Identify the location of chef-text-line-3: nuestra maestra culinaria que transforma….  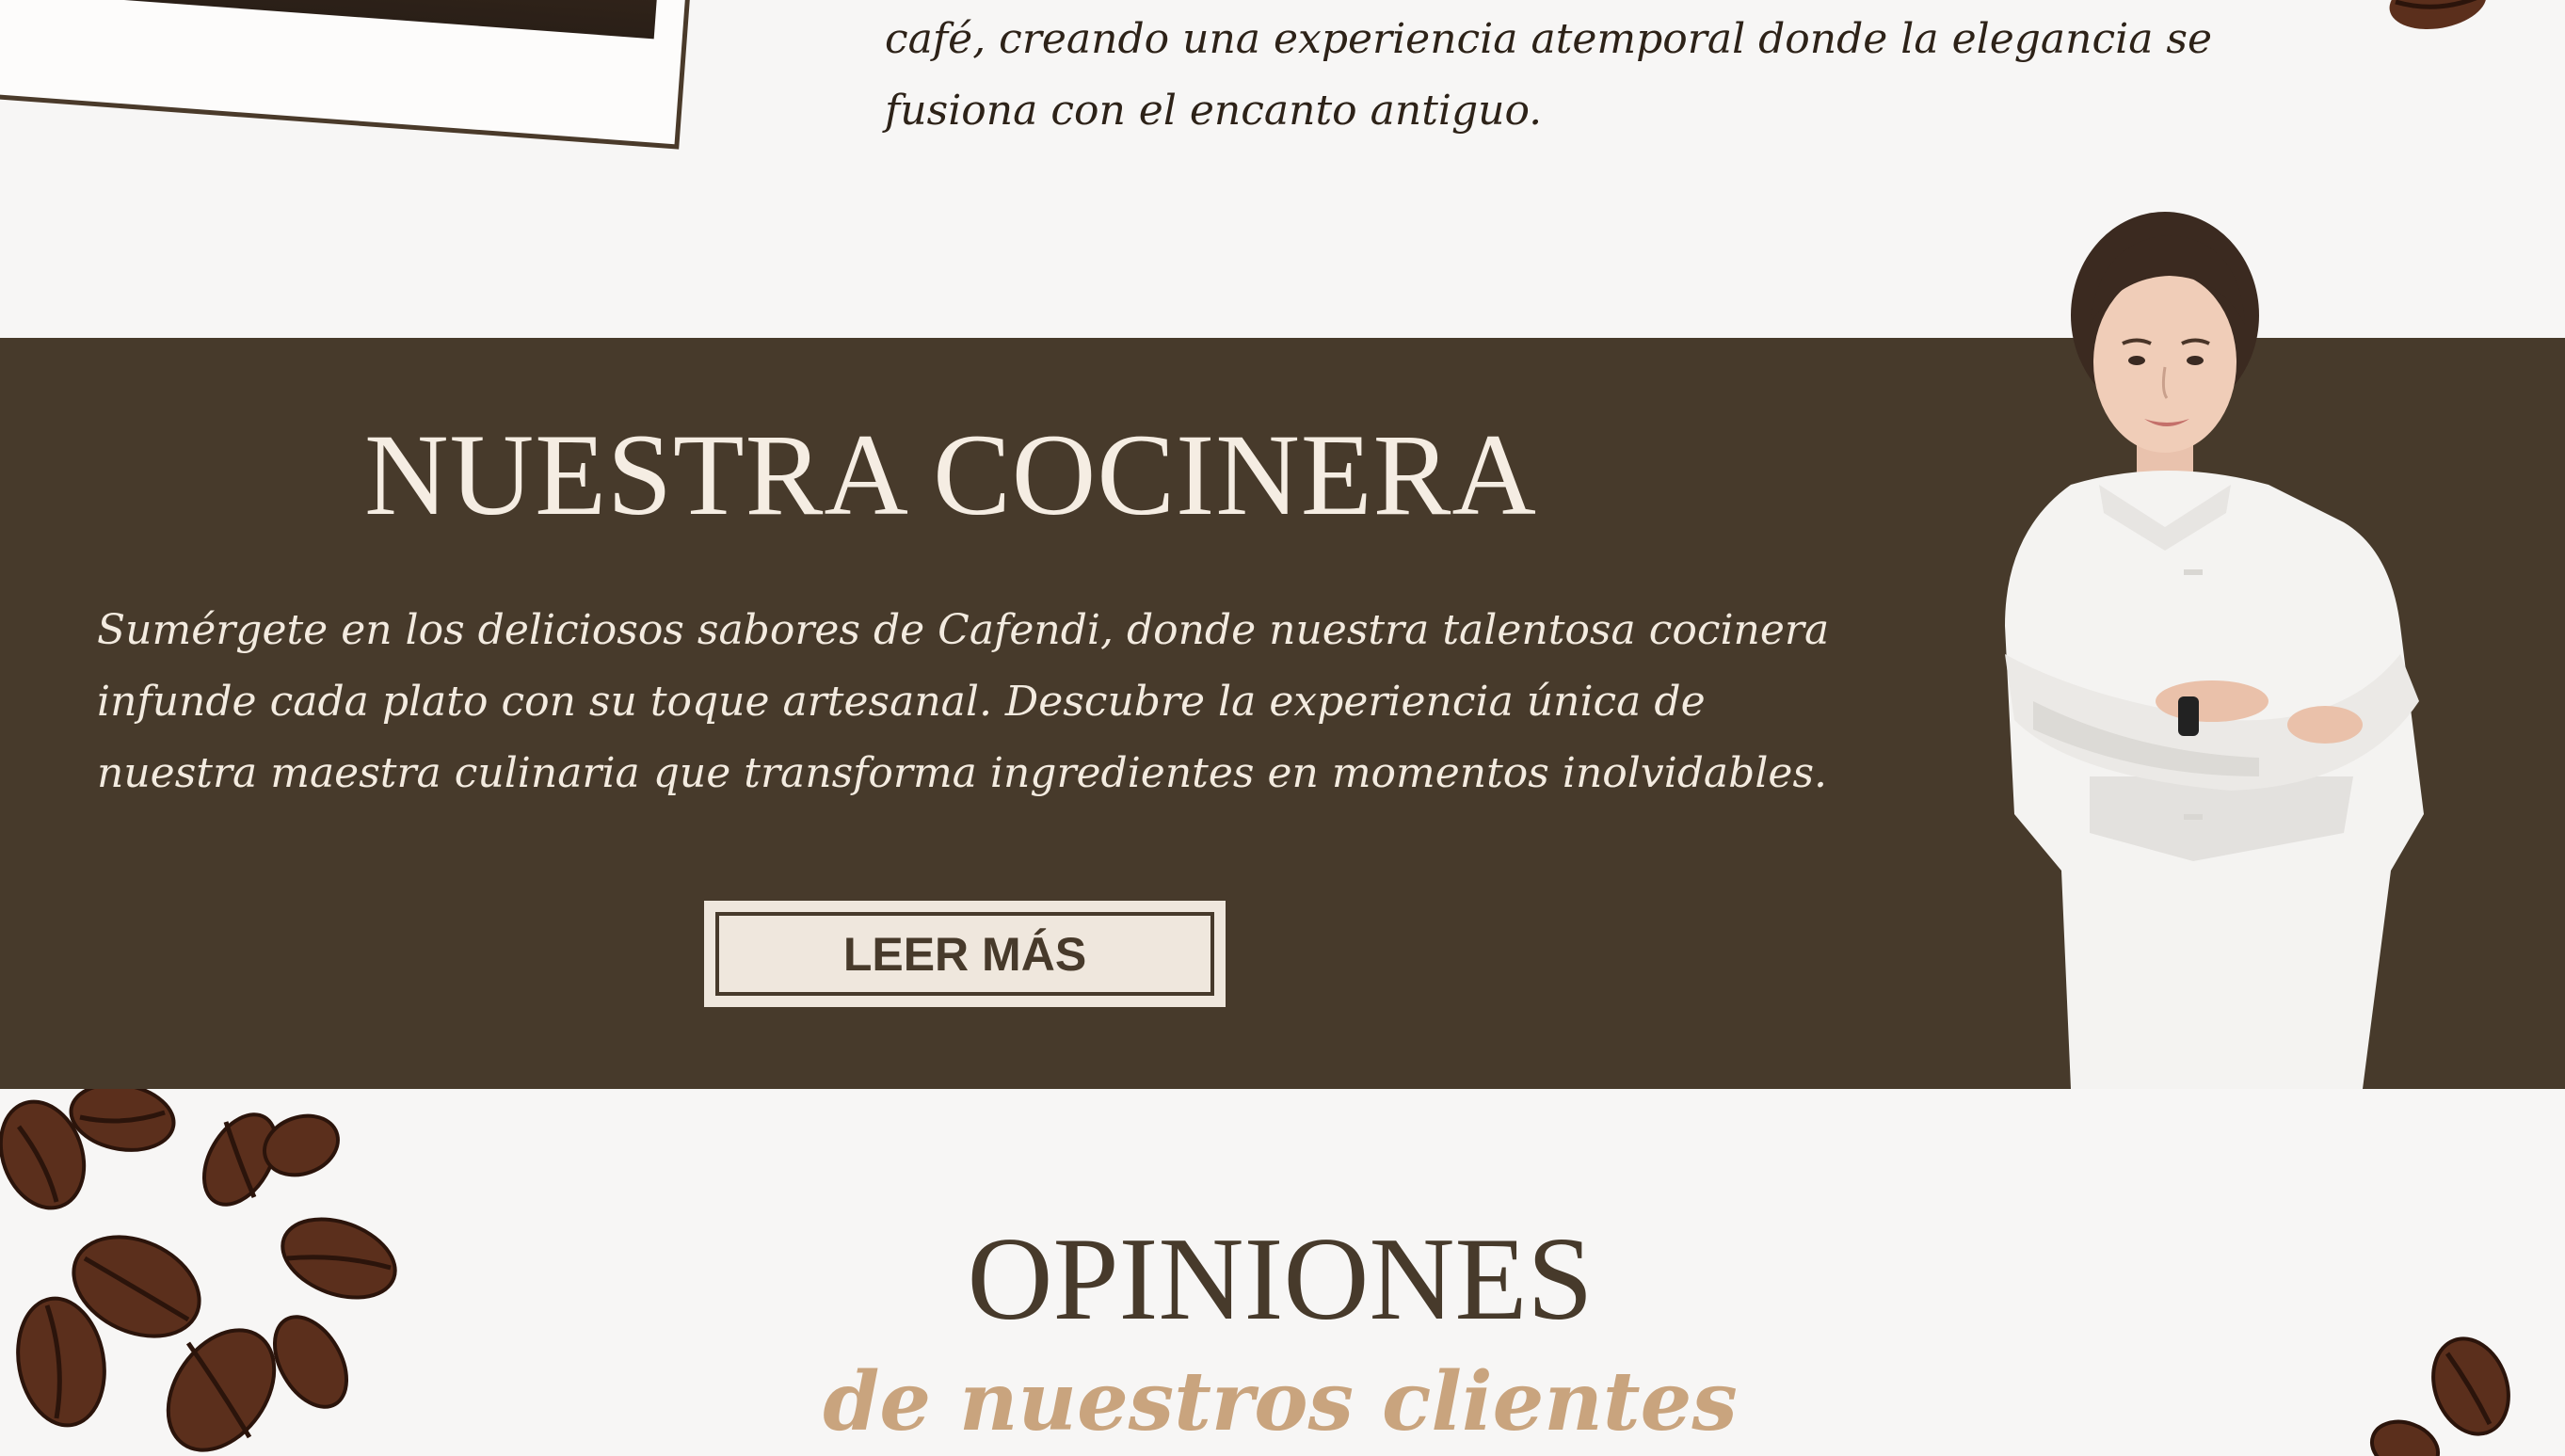
(962, 773).